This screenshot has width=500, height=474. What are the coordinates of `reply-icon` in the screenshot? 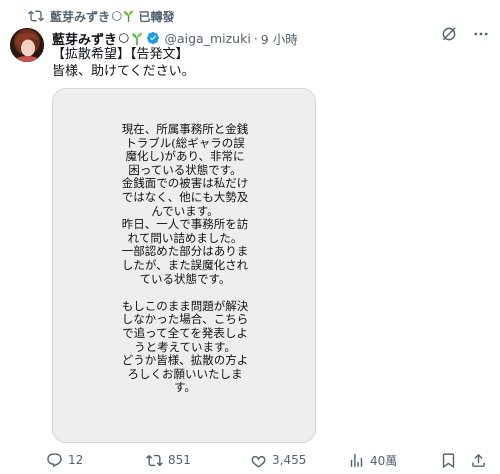 It's located at (54, 459).